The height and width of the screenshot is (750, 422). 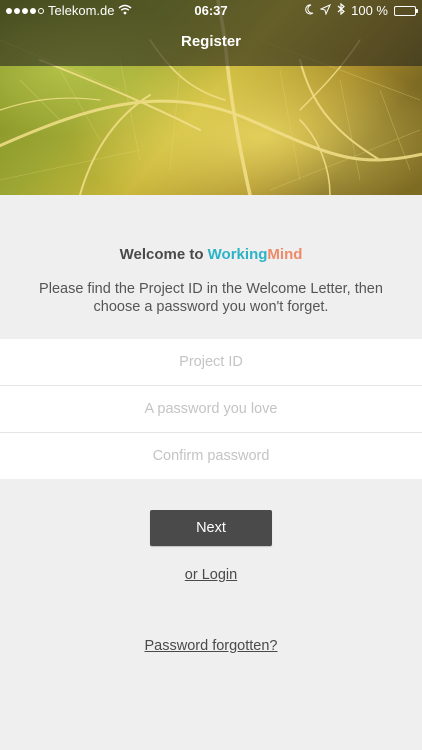 I want to click on status-bar: Telekom.de 06:37 100 %, so click(x=211, y=11).